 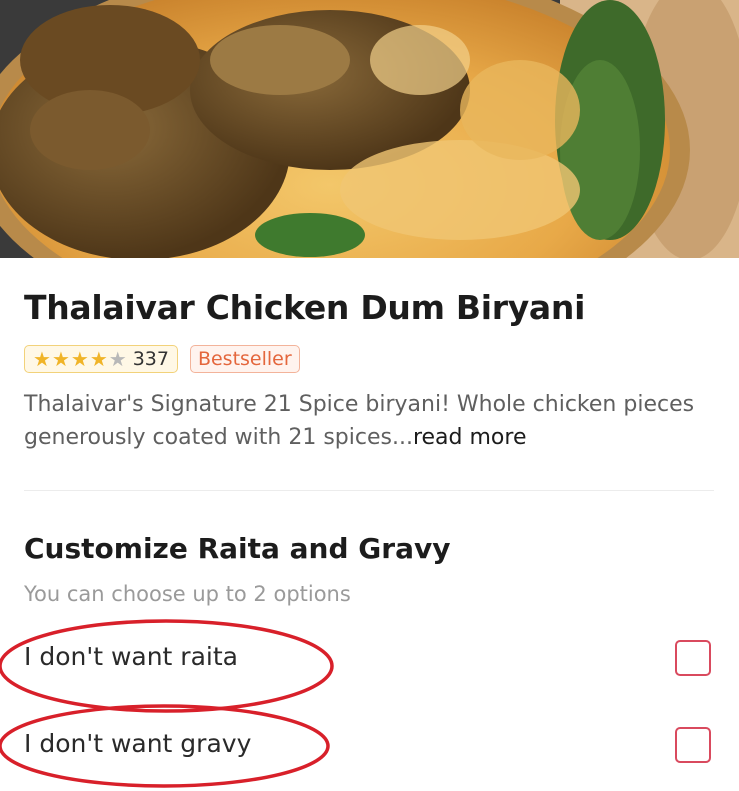 I want to click on rating-badge: ★ ★ ★ ★ ★ 337, so click(x=101, y=359).